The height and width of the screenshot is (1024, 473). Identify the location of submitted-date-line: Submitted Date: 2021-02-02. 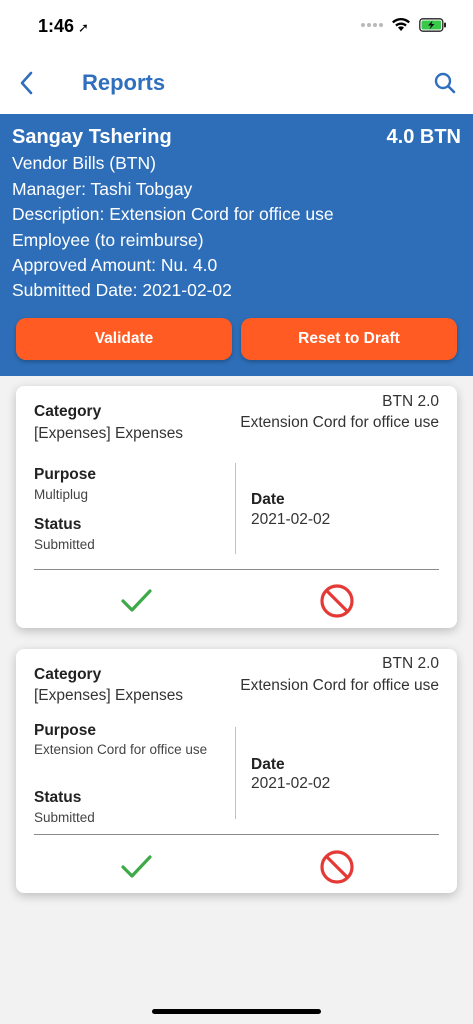
(122, 290).